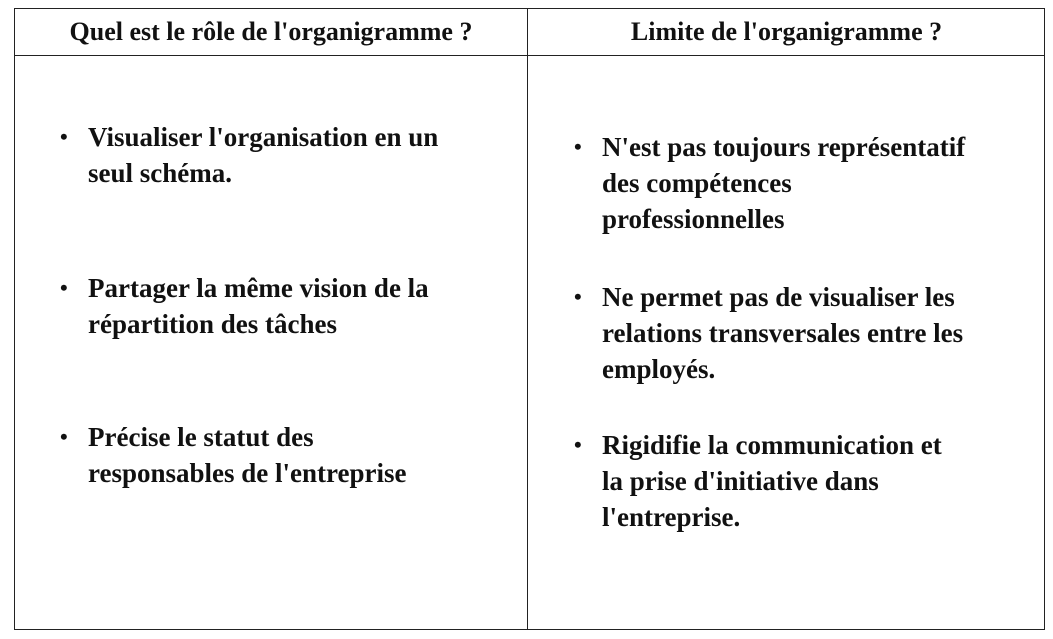 This screenshot has width=1053, height=639. Describe the element at coordinates (671, 517) in the screenshot. I see `list-item-line: l'entreprise.` at that location.